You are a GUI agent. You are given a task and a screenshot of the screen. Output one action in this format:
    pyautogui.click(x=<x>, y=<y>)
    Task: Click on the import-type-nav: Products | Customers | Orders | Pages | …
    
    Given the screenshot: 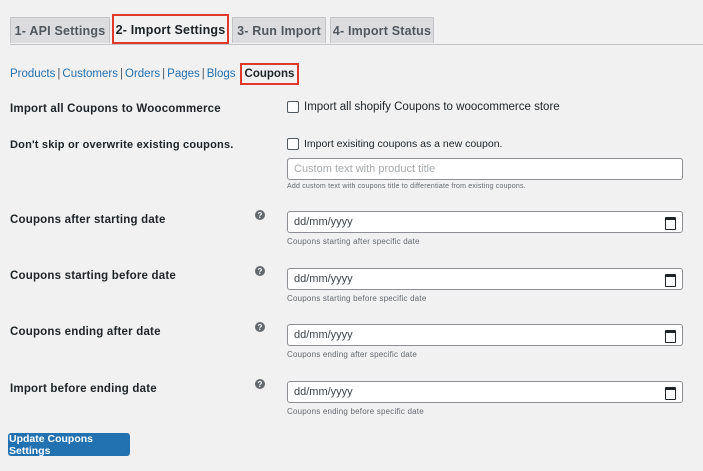 What is the action you would take?
    pyautogui.click(x=155, y=74)
    